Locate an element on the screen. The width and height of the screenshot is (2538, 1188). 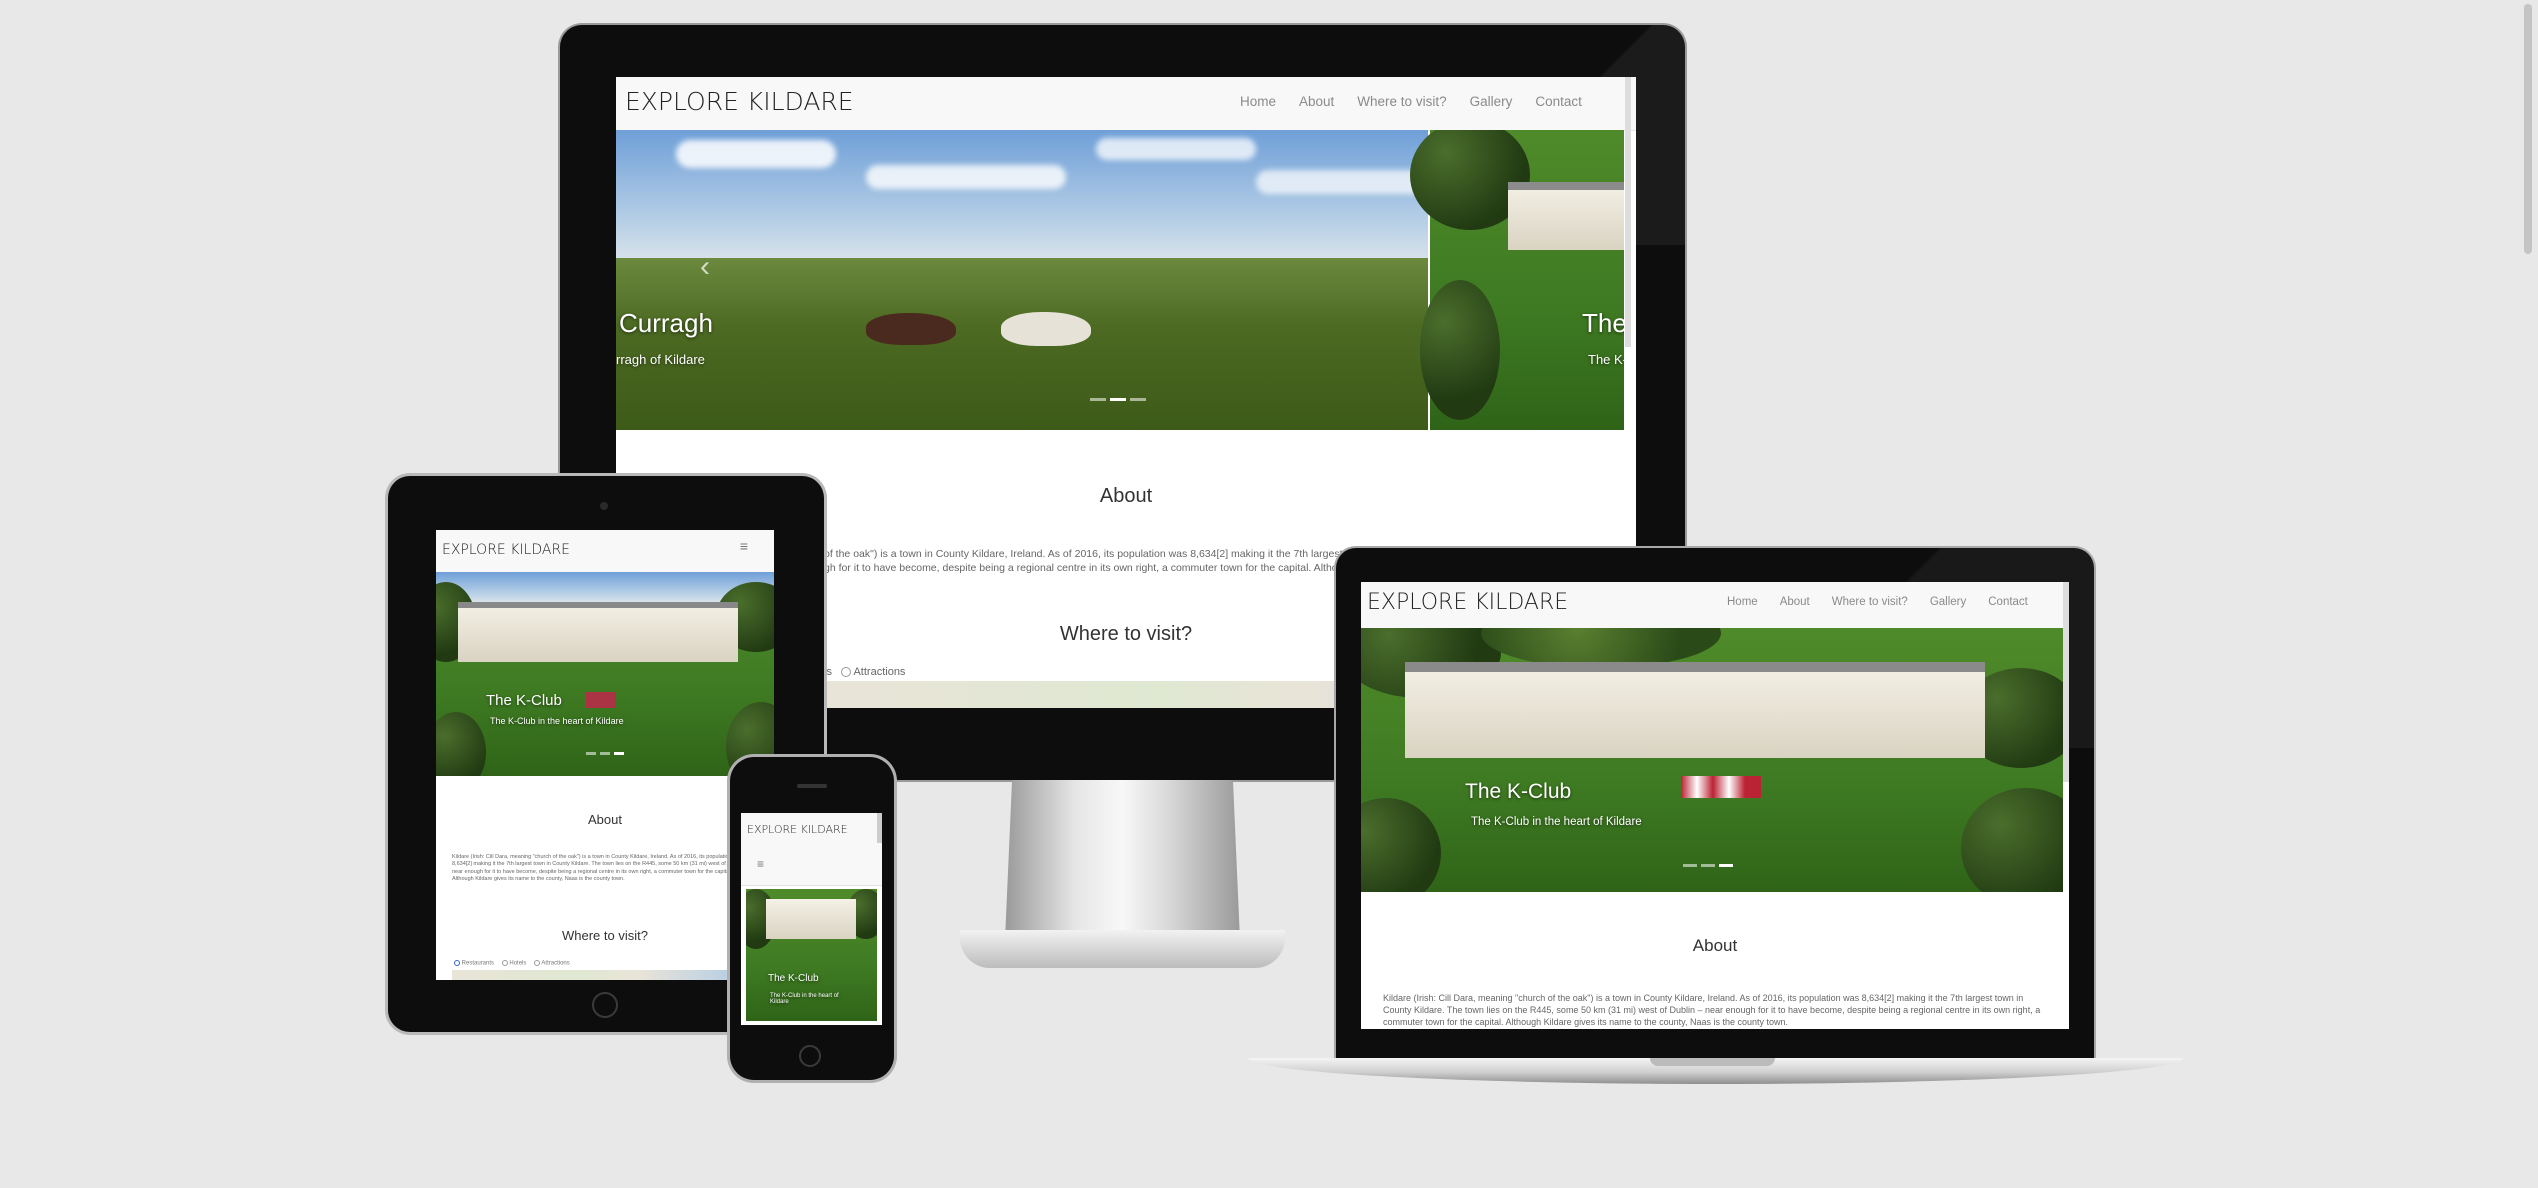
scrollbar-thumb is located at coordinates (2528, 129).